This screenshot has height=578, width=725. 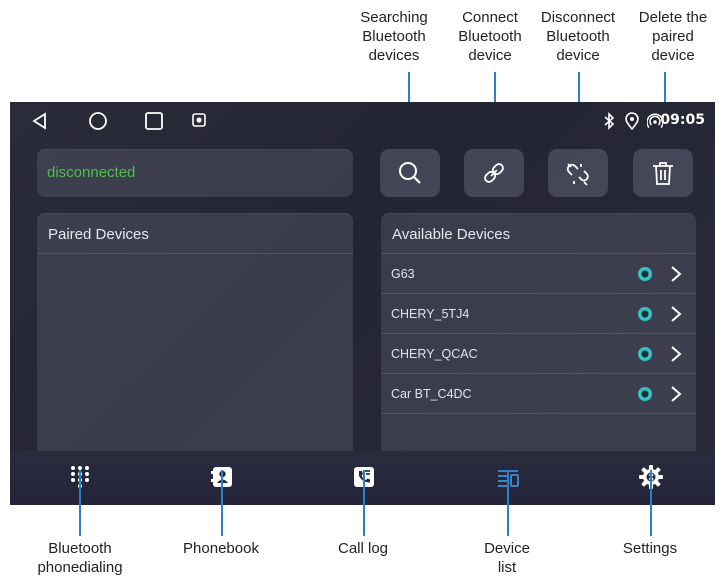 I want to click on search-button, so click(x=410, y=173).